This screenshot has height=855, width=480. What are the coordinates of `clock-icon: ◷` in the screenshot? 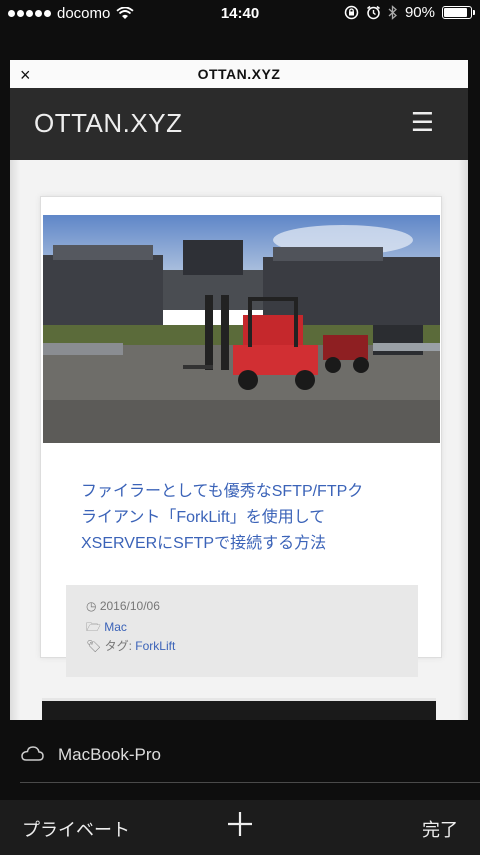 It's located at (91, 606).